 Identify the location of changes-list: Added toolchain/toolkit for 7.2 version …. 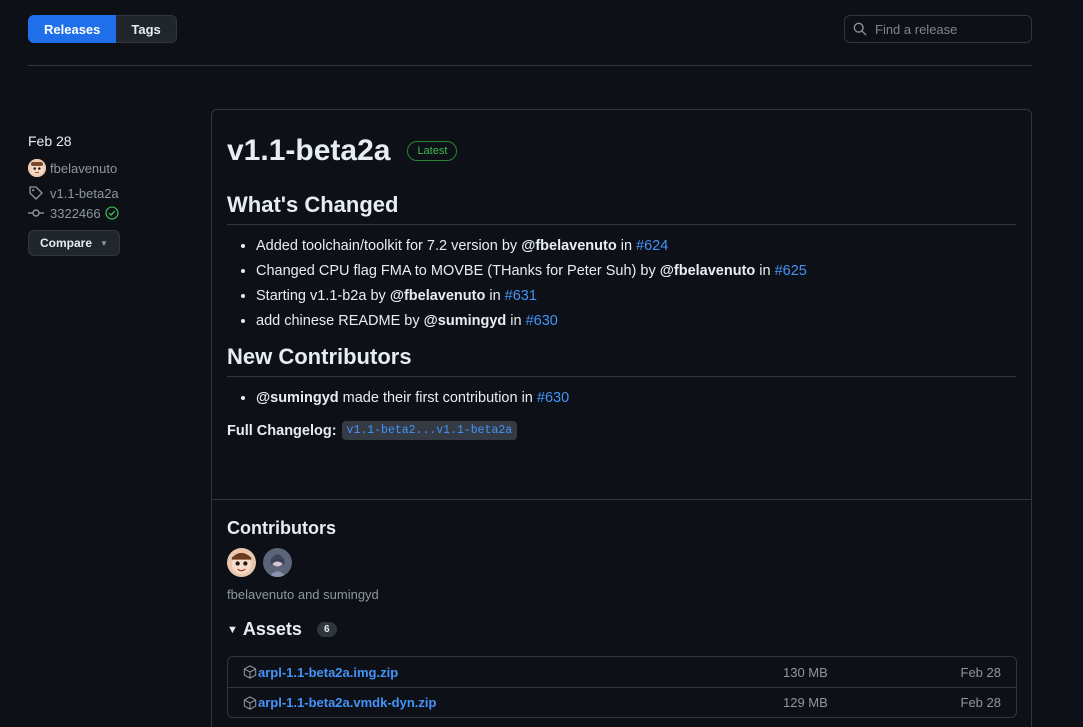
(621, 283).